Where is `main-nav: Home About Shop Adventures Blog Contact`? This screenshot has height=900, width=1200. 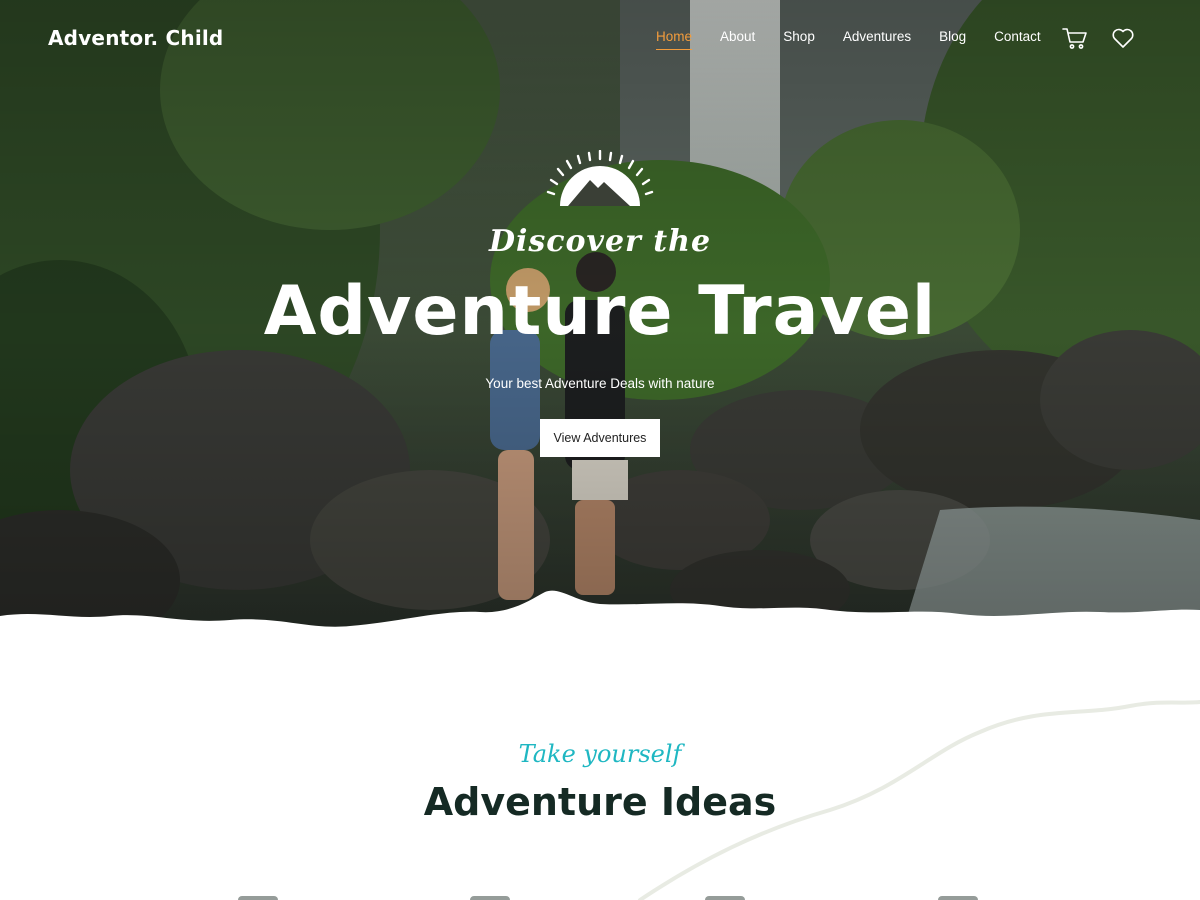 main-nav: Home About Shop Adventures Blog Contact is located at coordinates (854, 39).